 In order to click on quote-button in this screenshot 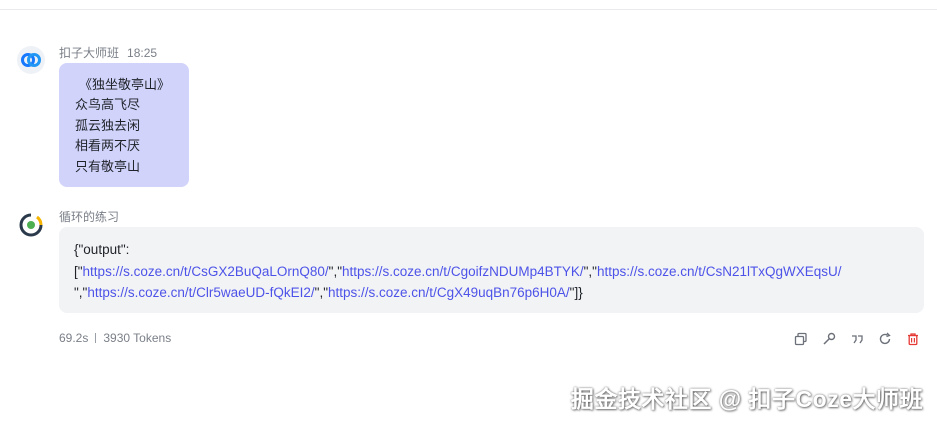, I will do `click(857, 339)`.